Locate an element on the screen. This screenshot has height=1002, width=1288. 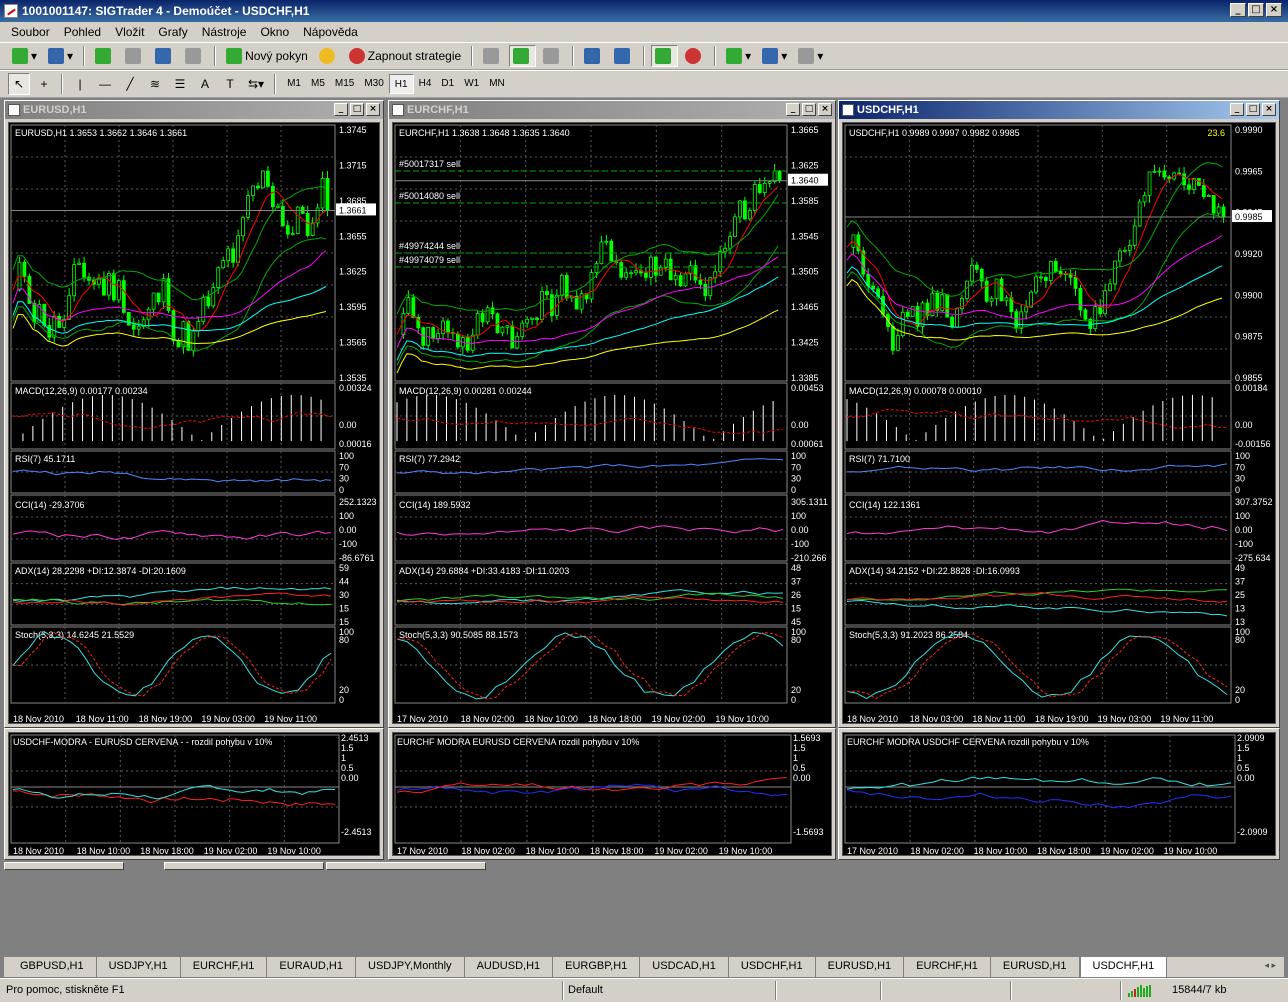
horizontal-line-icon: — is located at coordinates (105, 84).